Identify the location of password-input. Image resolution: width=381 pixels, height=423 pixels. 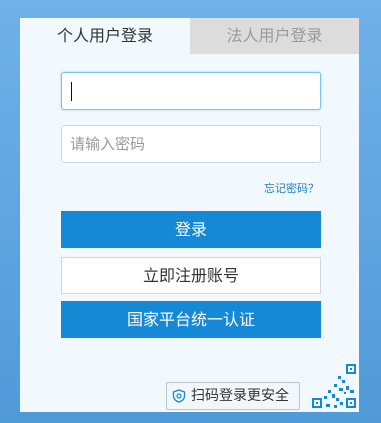
(191, 144).